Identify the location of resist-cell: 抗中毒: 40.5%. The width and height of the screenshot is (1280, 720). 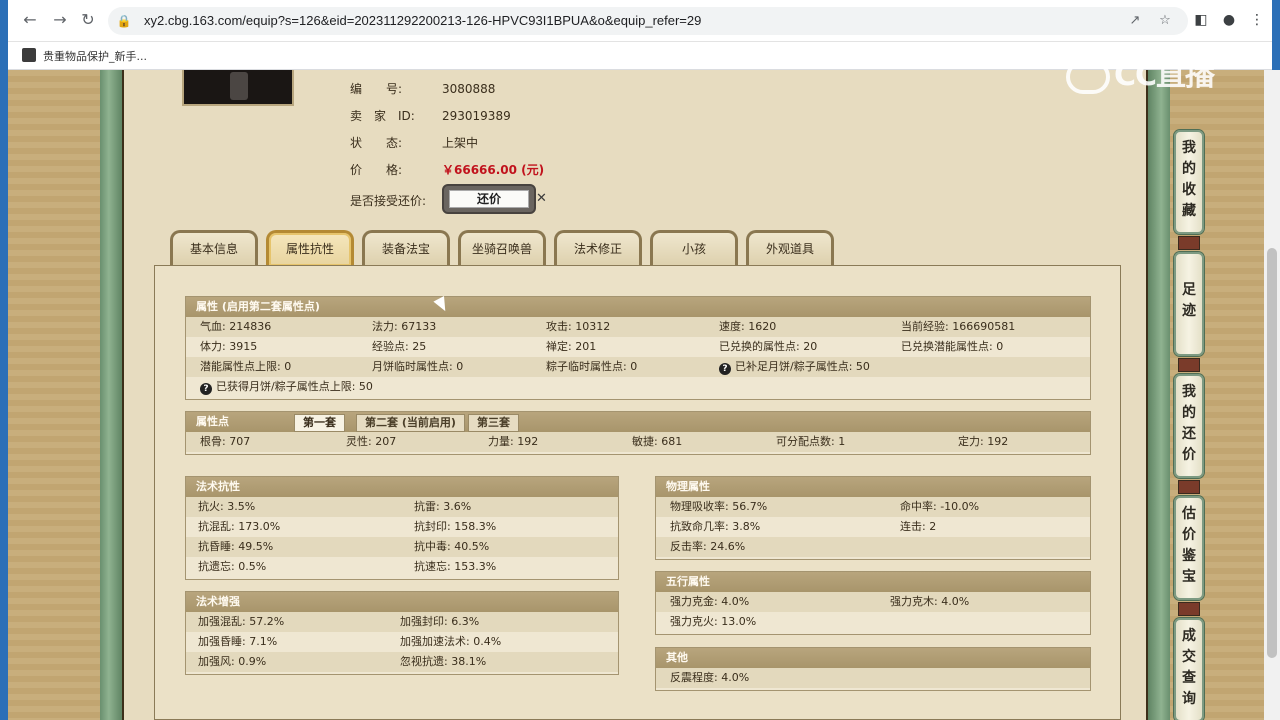
(452, 546).